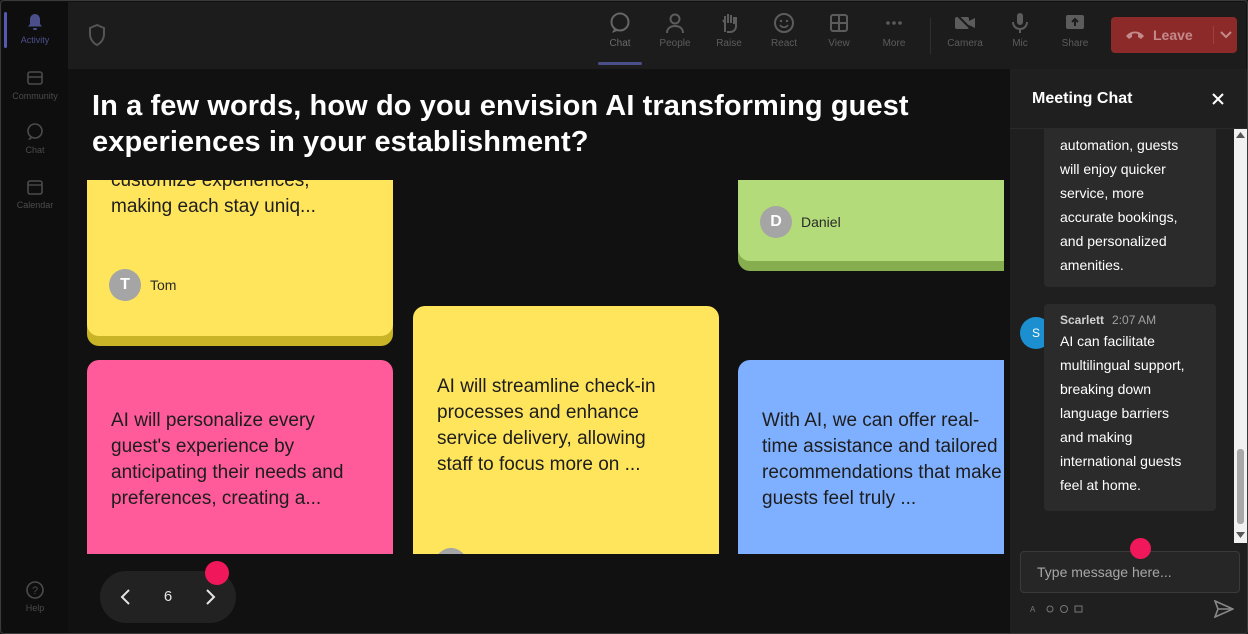  What do you see at coordinates (35, 22) in the screenshot?
I see `bell-icon` at bounding box center [35, 22].